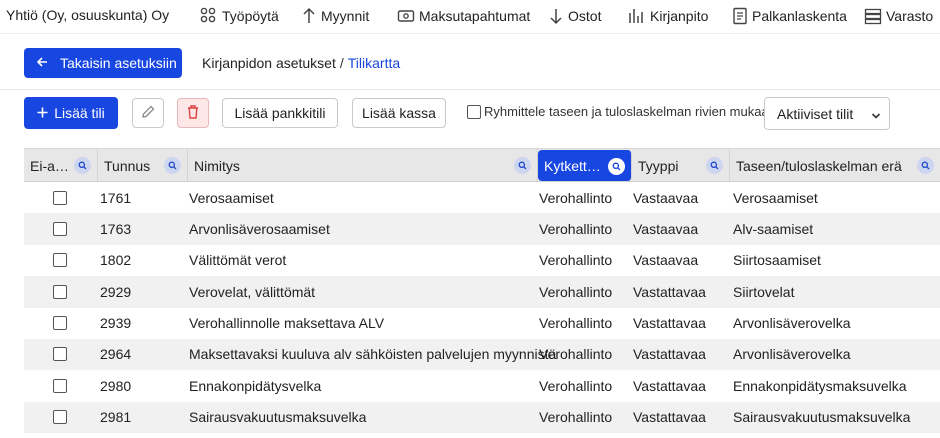 The width and height of the screenshot is (940, 438). I want to click on column-header-label: Tunnus, so click(127, 165).